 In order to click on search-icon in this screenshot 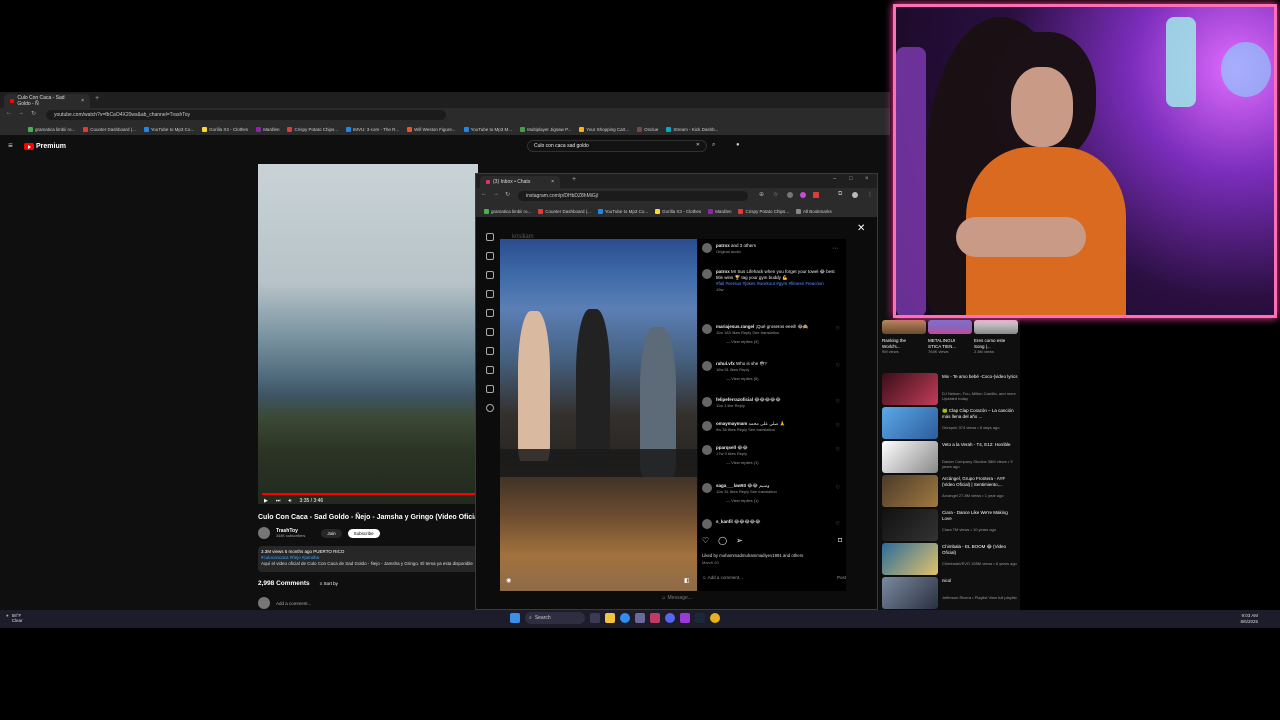, I will do `click(490, 275)`.